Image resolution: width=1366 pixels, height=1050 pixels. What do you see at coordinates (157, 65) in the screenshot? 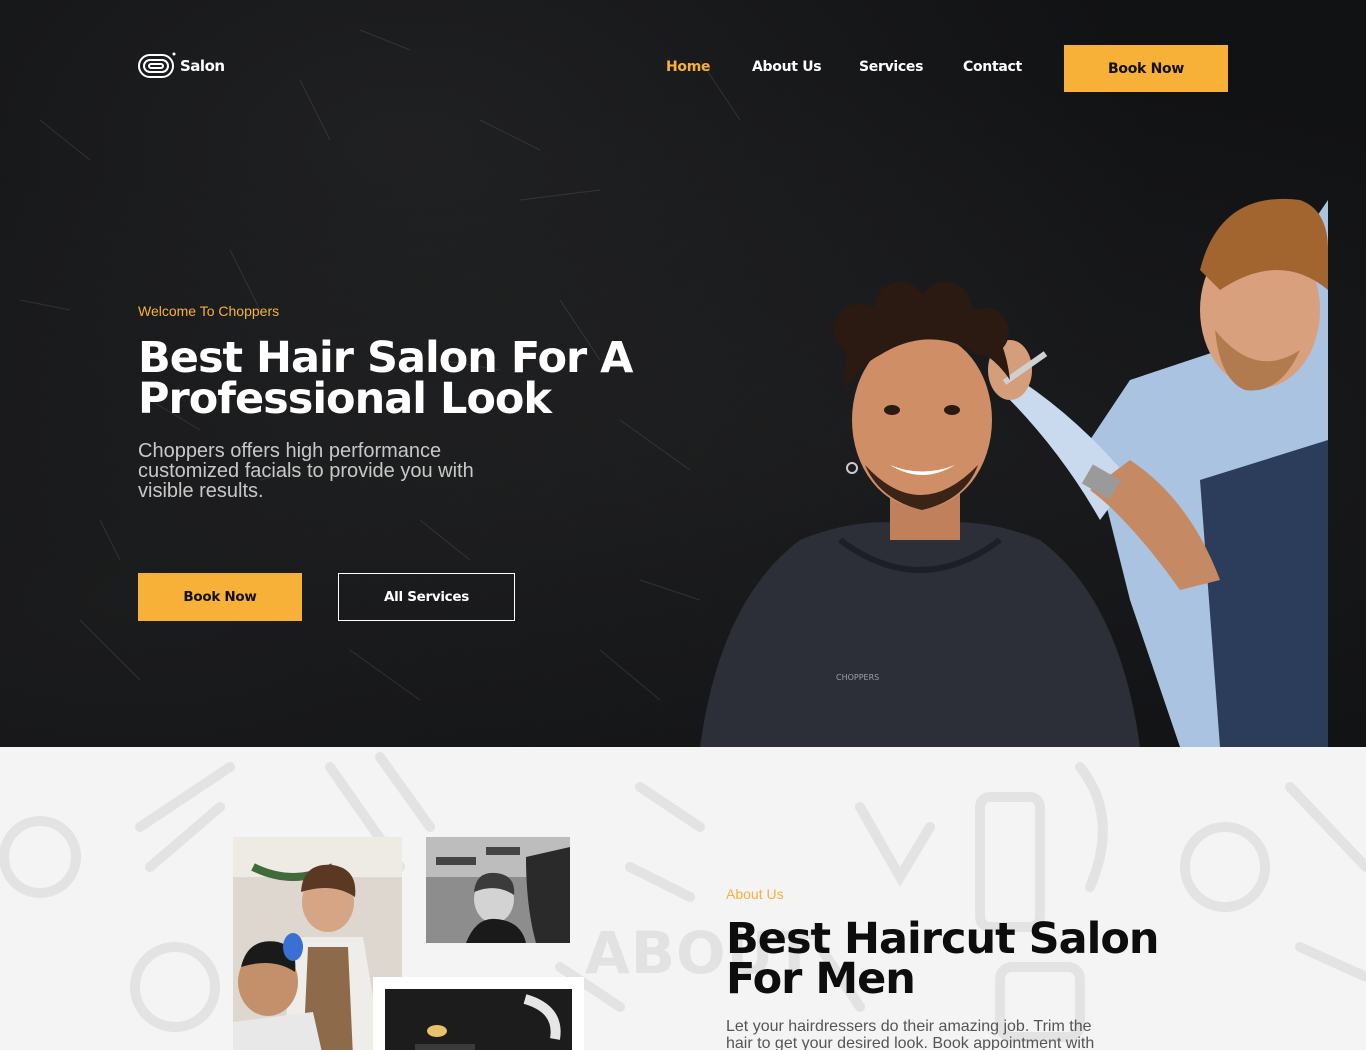
I see `logo-mark-icon` at bounding box center [157, 65].